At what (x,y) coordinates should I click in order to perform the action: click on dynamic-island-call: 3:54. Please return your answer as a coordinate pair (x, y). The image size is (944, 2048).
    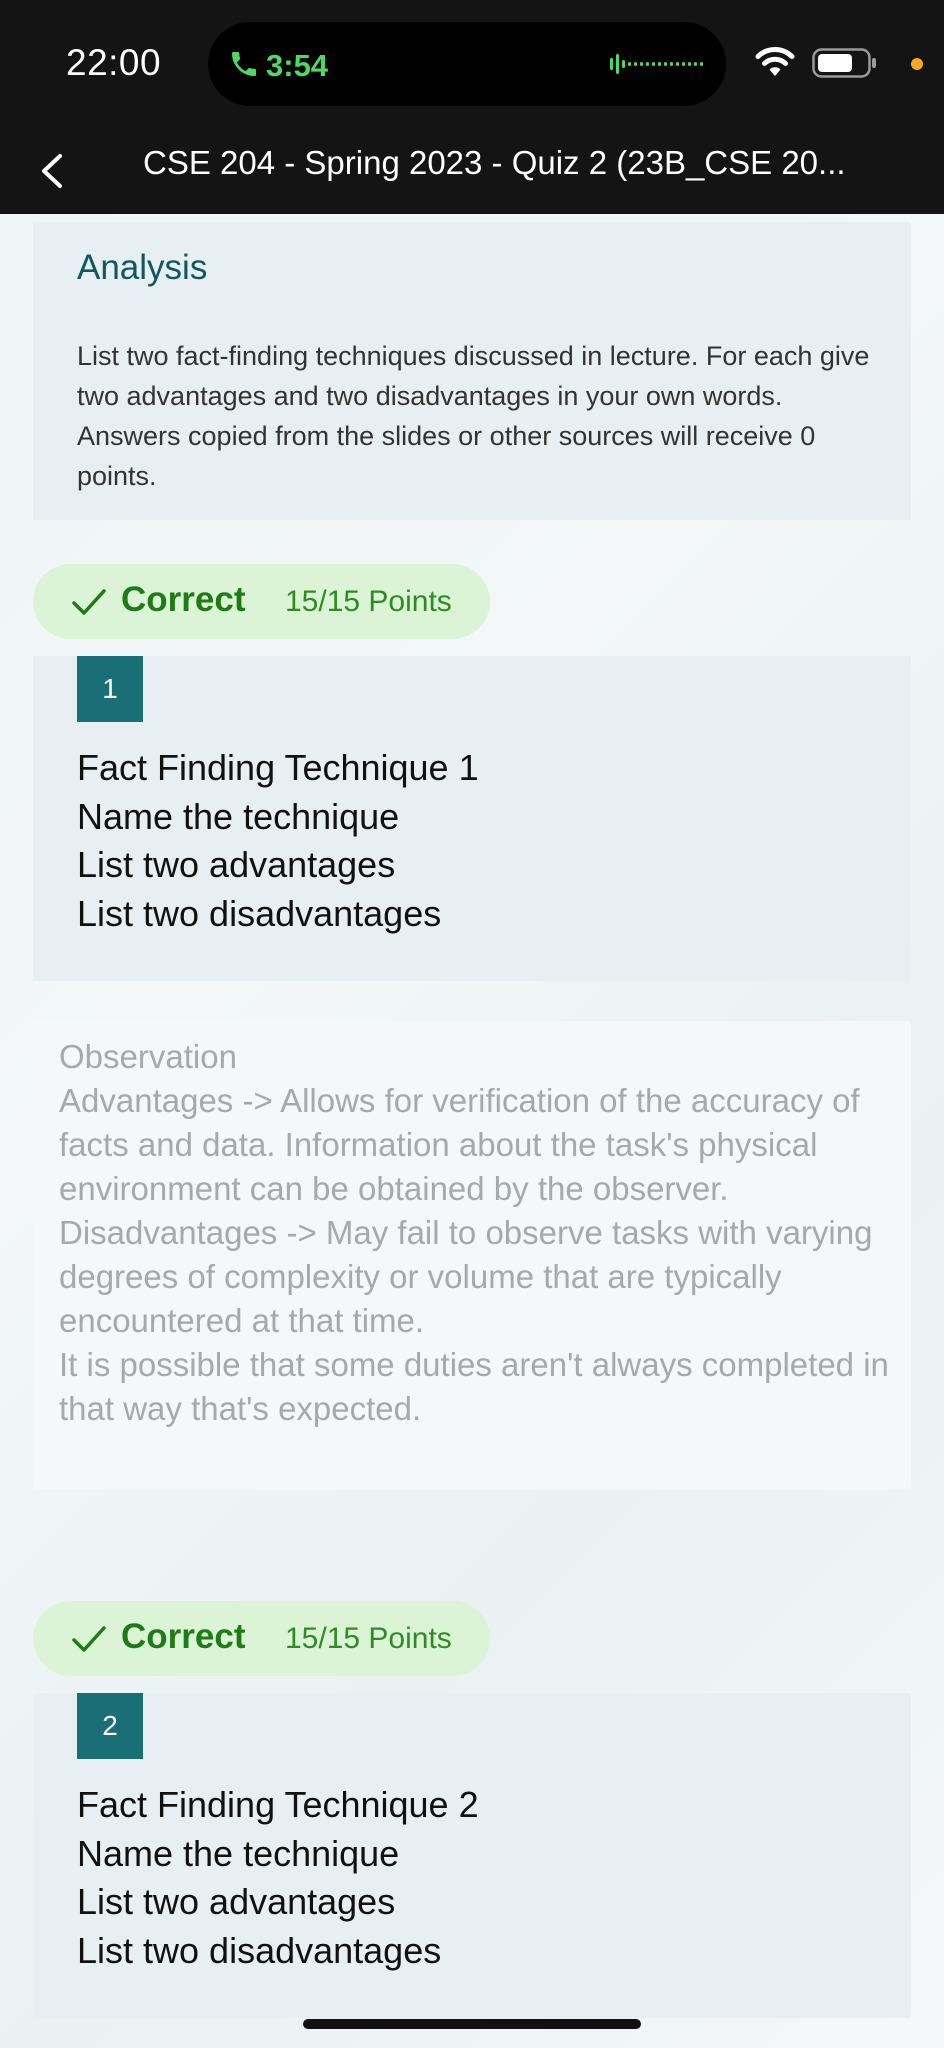
    Looking at the image, I should click on (467, 64).